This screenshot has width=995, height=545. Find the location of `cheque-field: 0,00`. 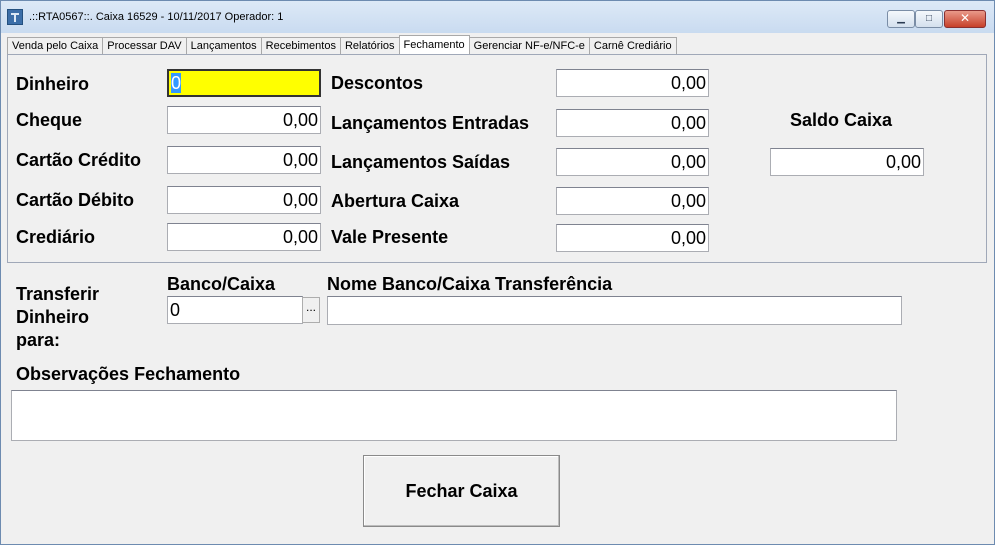

cheque-field: 0,00 is located at coordinates (244, 120).